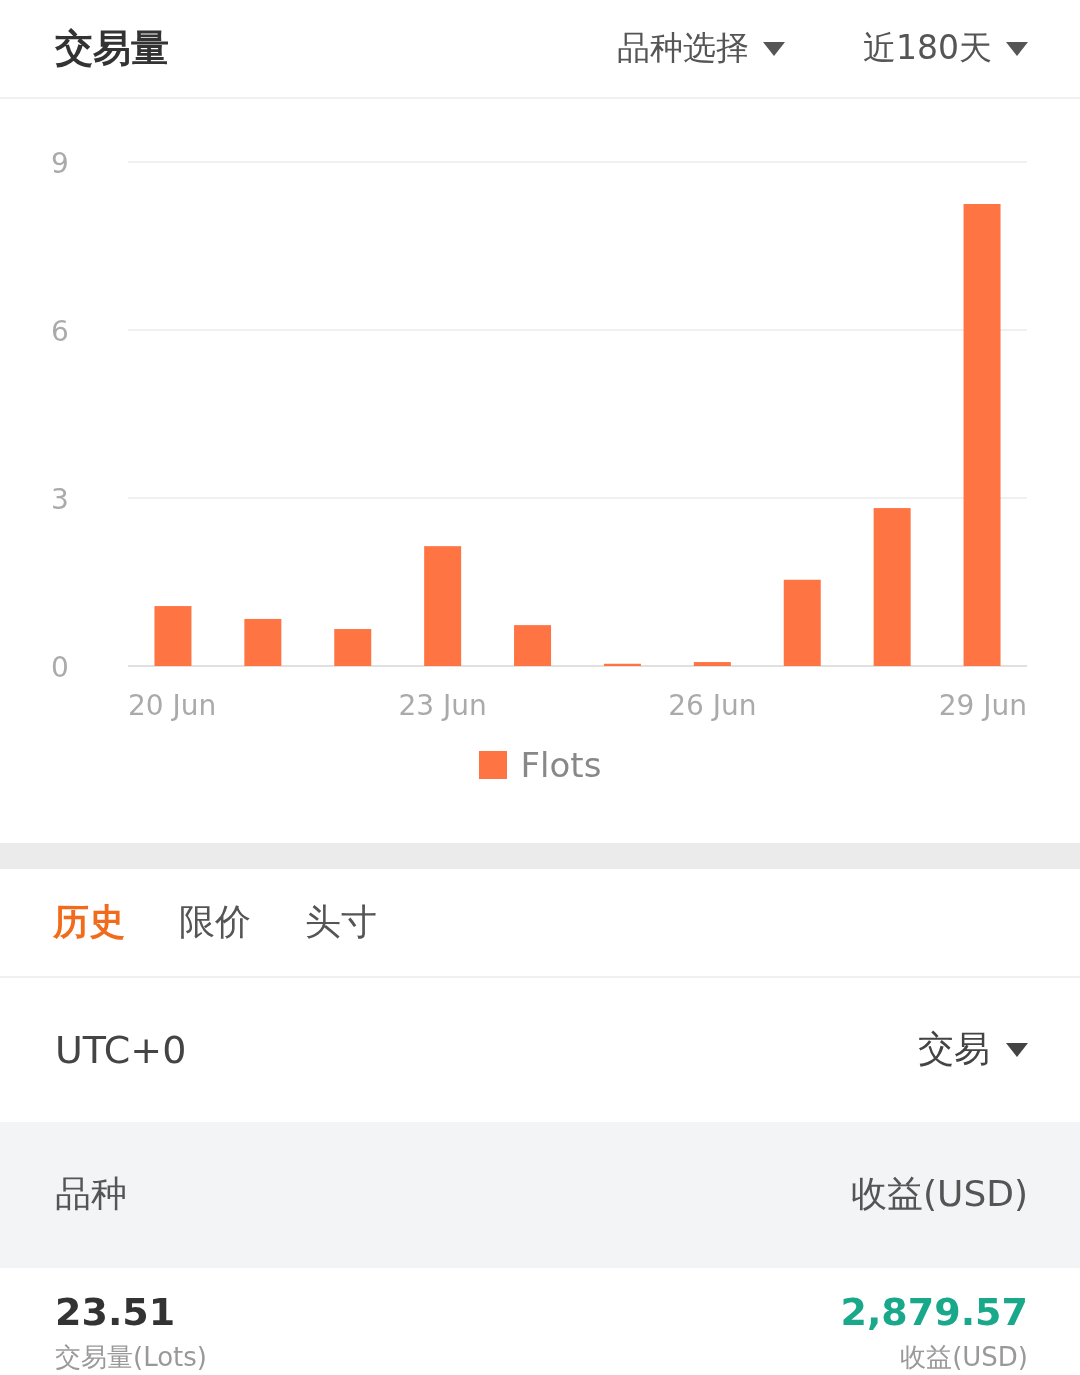 This screenshot has height=1375, width=1080. I want to click on x-axis-label: 20 Jun, so click(172, 706).